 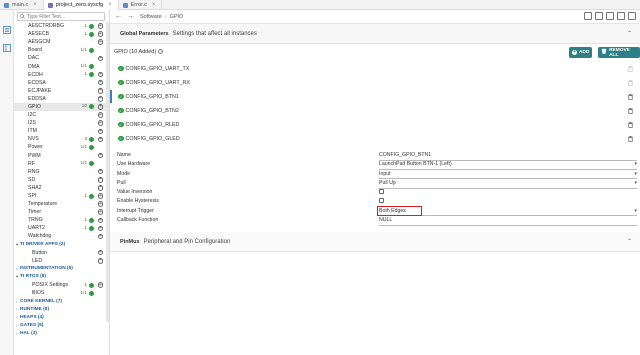 I want to click on sidebar-item: ITM +, so click(x=60, y=131).